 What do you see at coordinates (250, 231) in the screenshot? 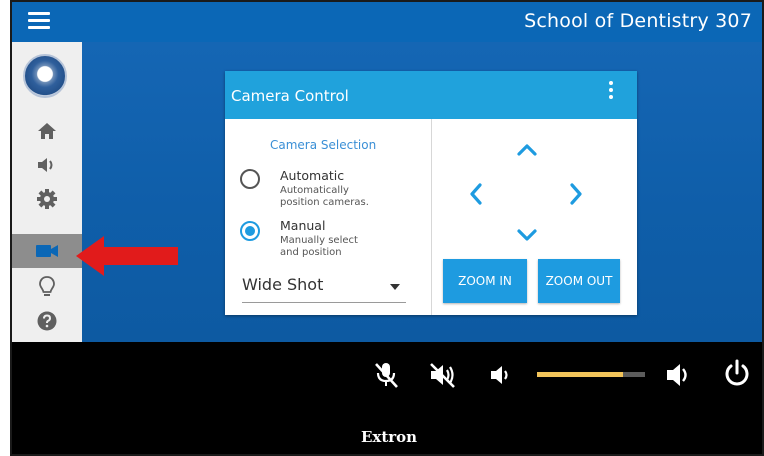
I see `radio-manual` at bounding box center [250, 231].